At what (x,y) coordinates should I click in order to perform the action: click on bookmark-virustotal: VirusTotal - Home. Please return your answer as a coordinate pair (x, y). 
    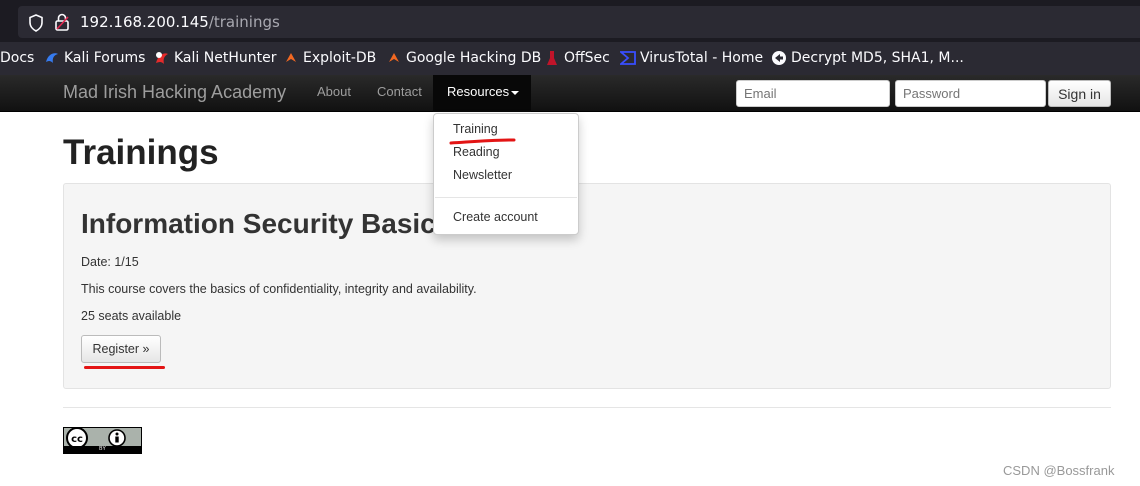
    Looking at the image, I should click on (691, 58).